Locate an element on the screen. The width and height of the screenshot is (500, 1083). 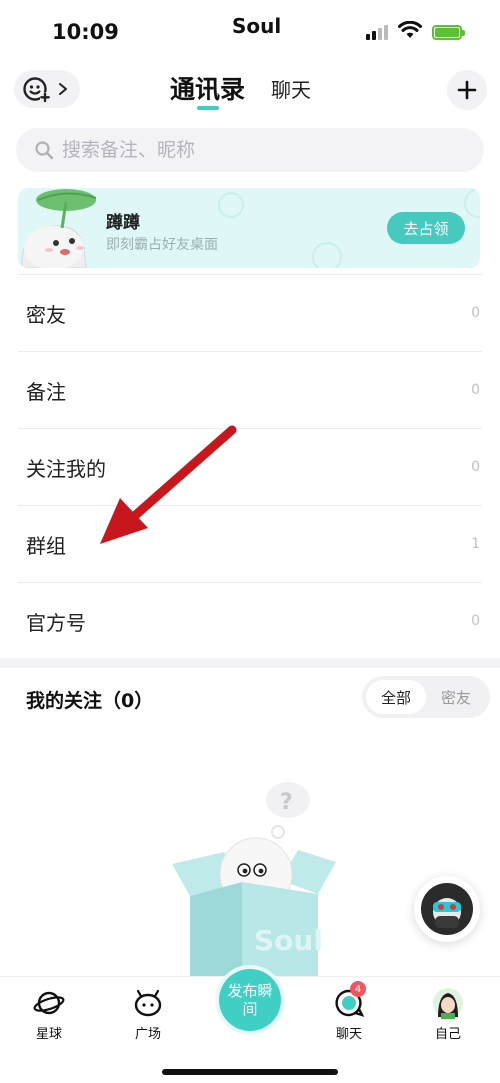
illustration-logo: Soul is located at coordinates (288, 940).